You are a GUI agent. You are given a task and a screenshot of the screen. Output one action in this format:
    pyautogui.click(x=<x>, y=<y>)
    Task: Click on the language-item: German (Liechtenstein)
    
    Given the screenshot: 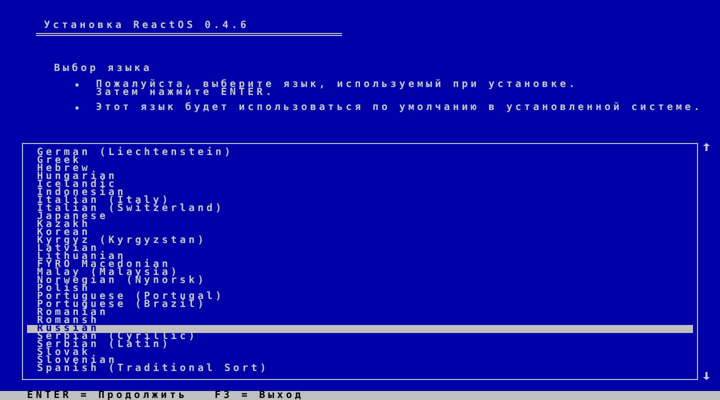 What is the action you would take?
    pyautogui.click(x=360, y=153)
    